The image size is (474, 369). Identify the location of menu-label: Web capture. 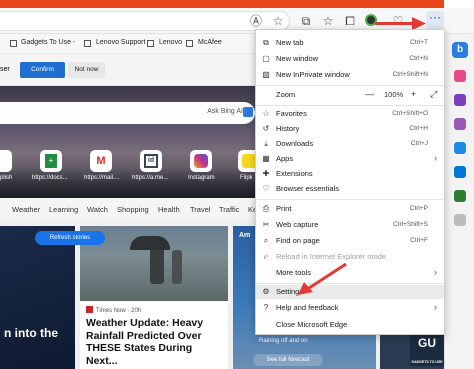
(297, 224).